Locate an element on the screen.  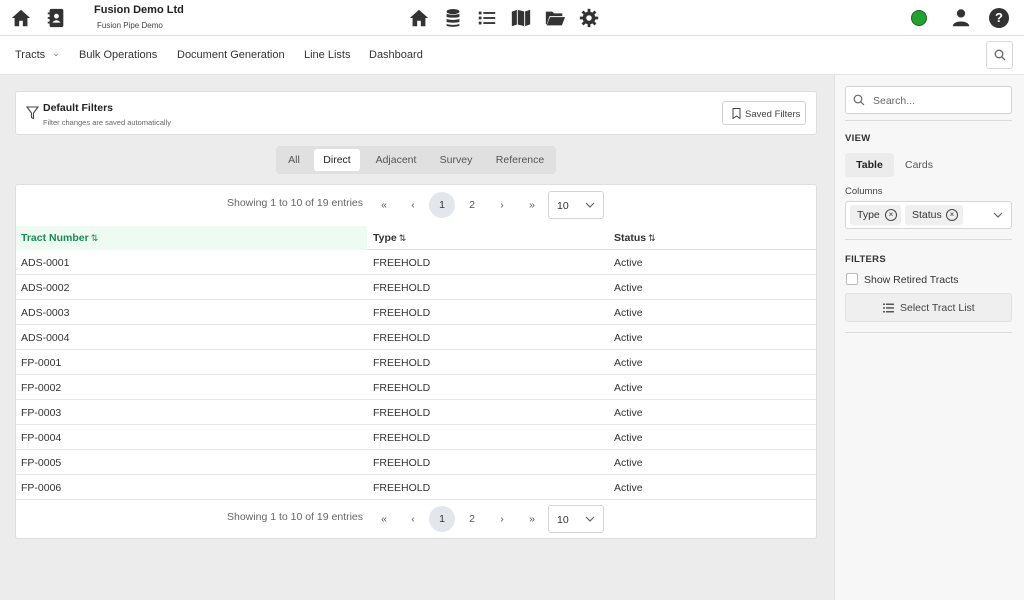
database-icon is located at coordinates (453, 18).